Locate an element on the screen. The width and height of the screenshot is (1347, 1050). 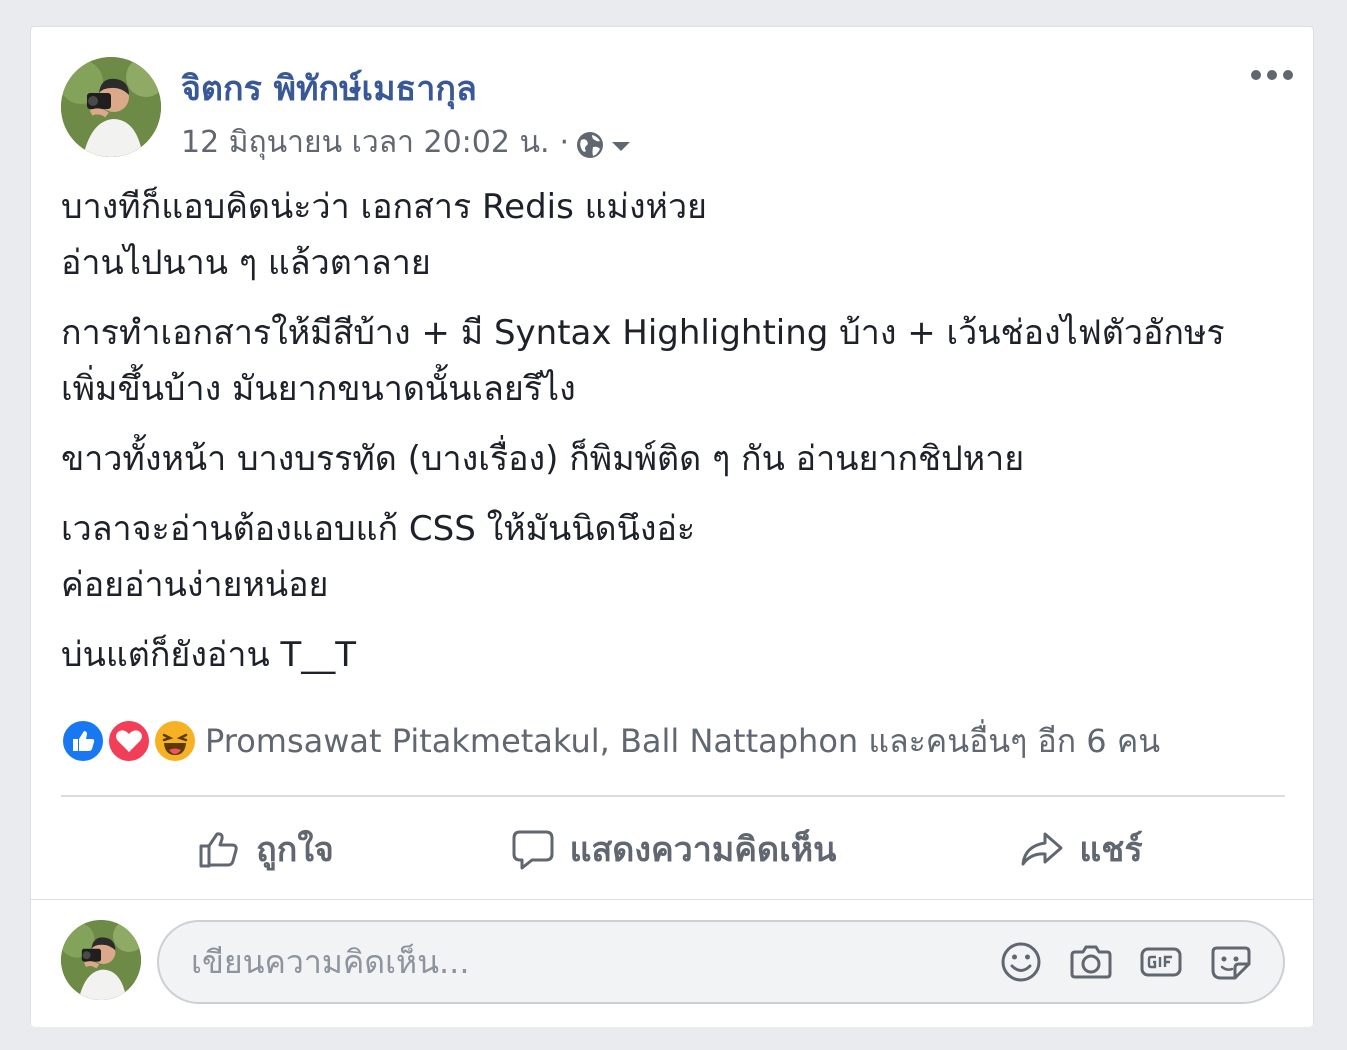
comment-section is located at coordinates (672, 963).